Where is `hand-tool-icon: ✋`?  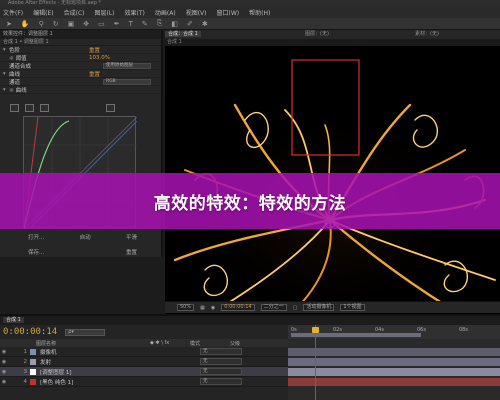 hand-tool-icon: ✋ is located at coordinates (25, 24).